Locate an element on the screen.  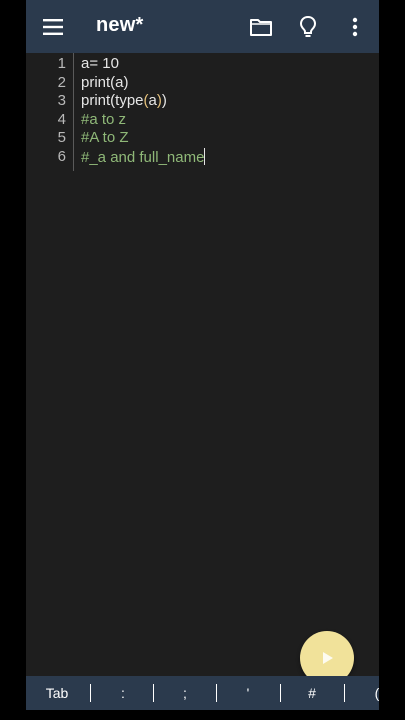
extra-keys-bar: Tab : ; ' # ( is located at coordinates (202, 693).